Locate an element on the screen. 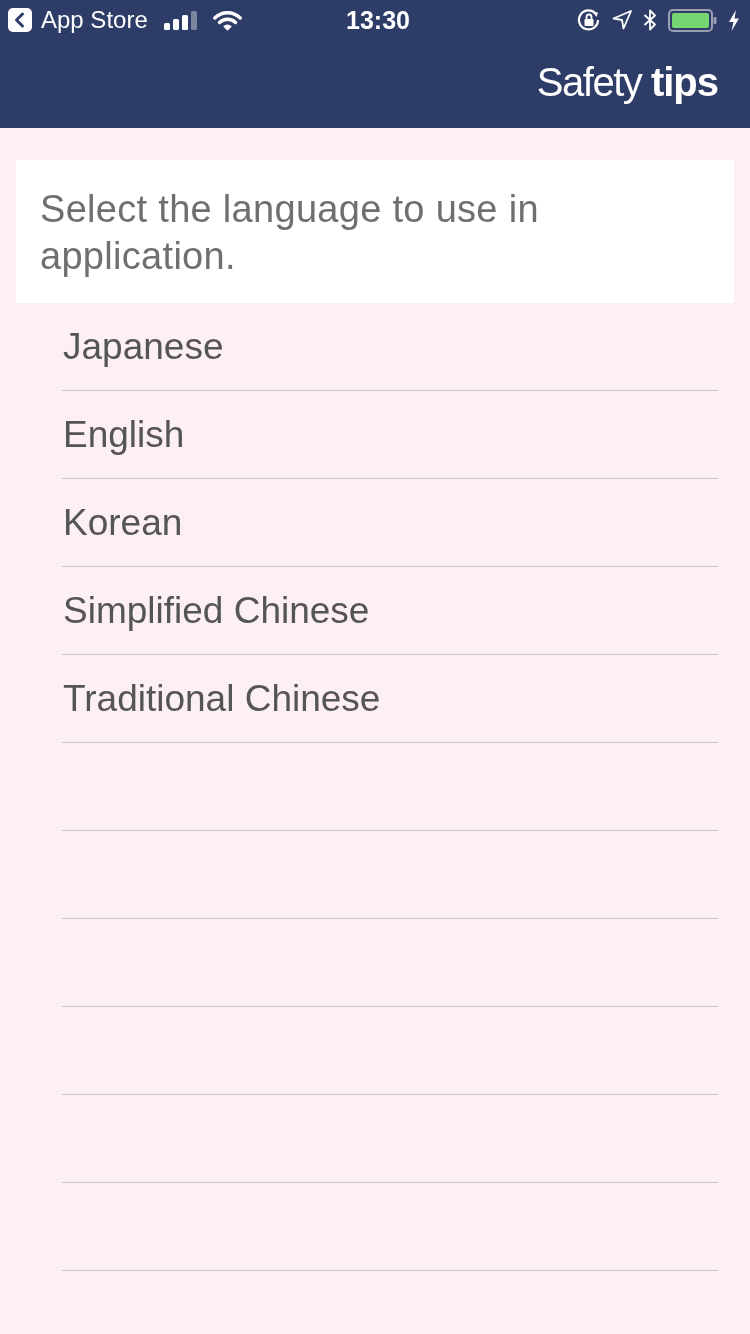 This screenshot has height=1334, width=750. status-time: 13:30 is located at coordinates (377, 20).